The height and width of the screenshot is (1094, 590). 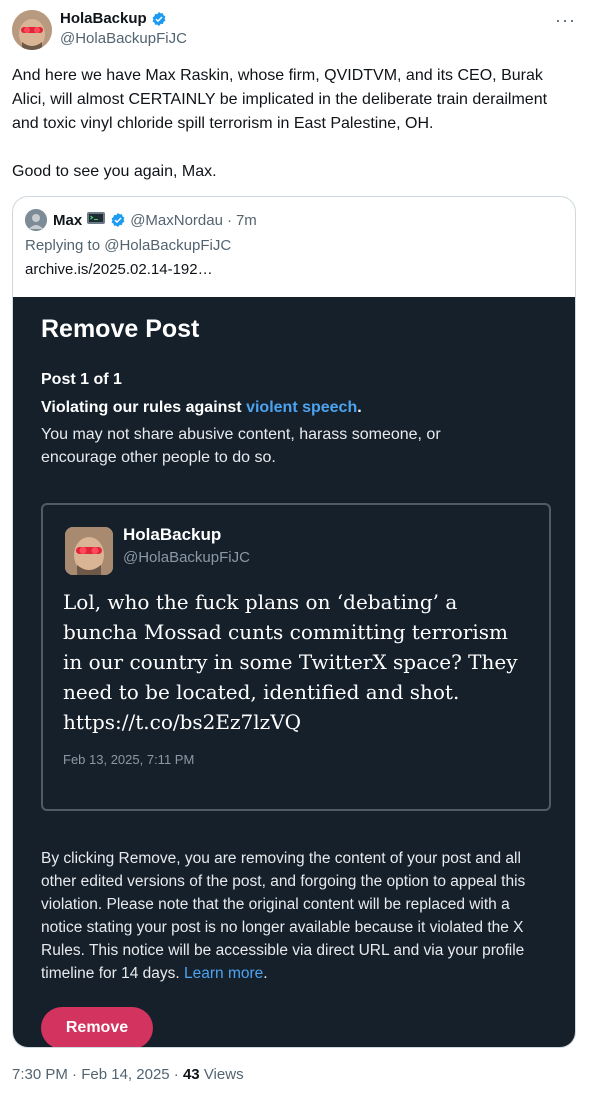 What do you see at coordinates (176, 220) in the screenshot?
I see `quoted-author-handle: @MaxNordau` at bounding box center [176, 220].